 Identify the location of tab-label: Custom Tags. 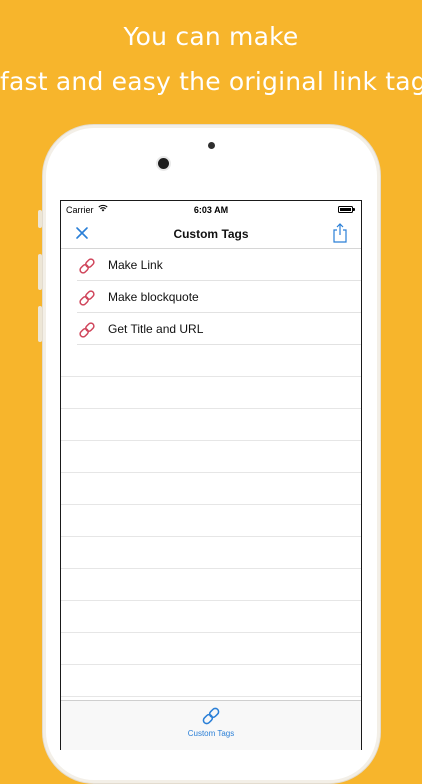
(211, 733).